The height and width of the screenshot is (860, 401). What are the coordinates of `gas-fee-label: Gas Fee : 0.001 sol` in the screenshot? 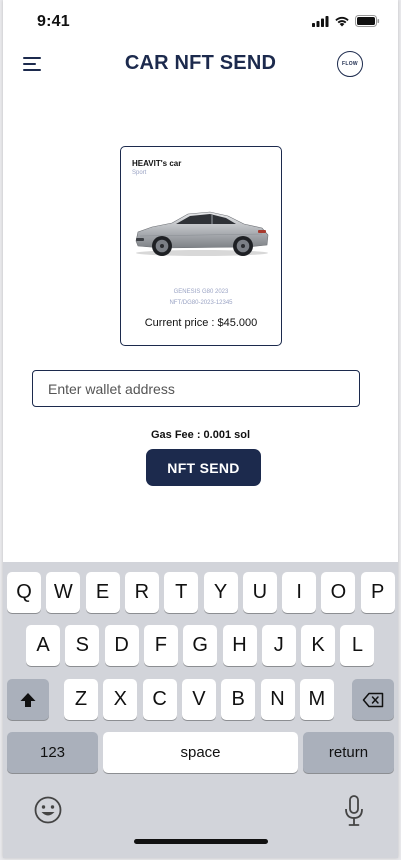 It's located at (200, 435).